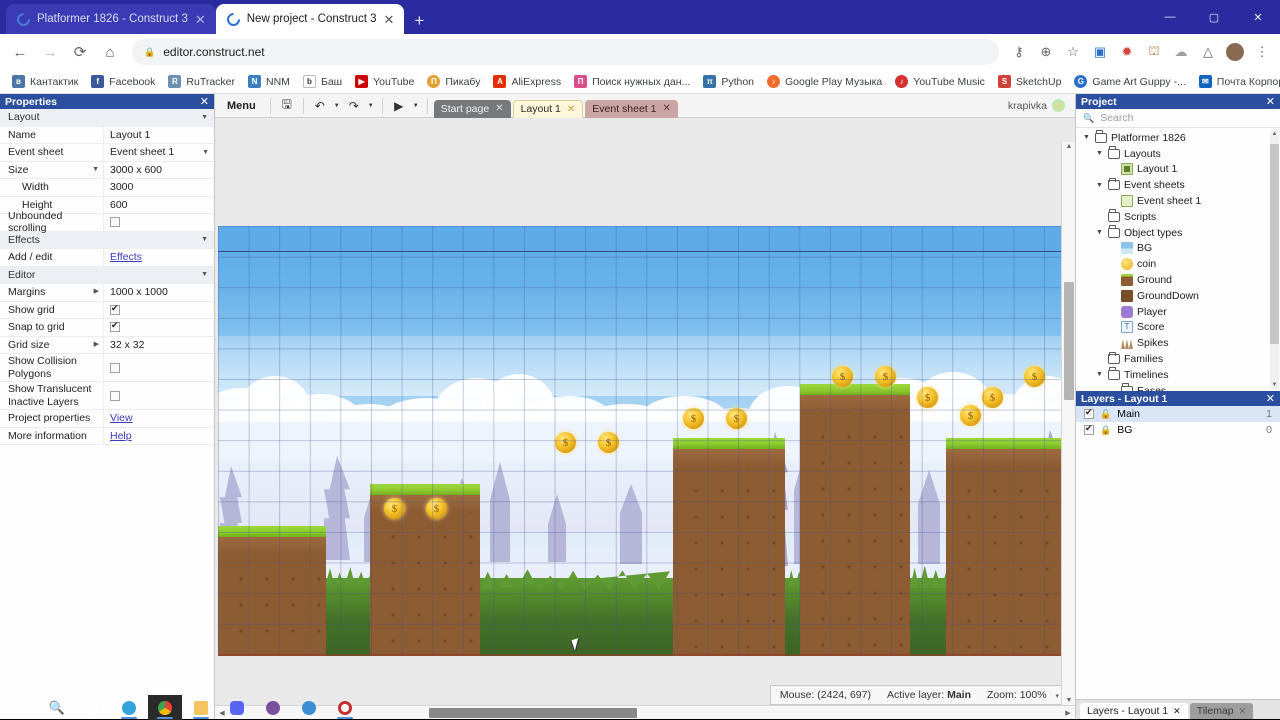 The height and width of the screenshot is (720, 1280). I want to click on maximize-button: ▢, so click(1214, 17).